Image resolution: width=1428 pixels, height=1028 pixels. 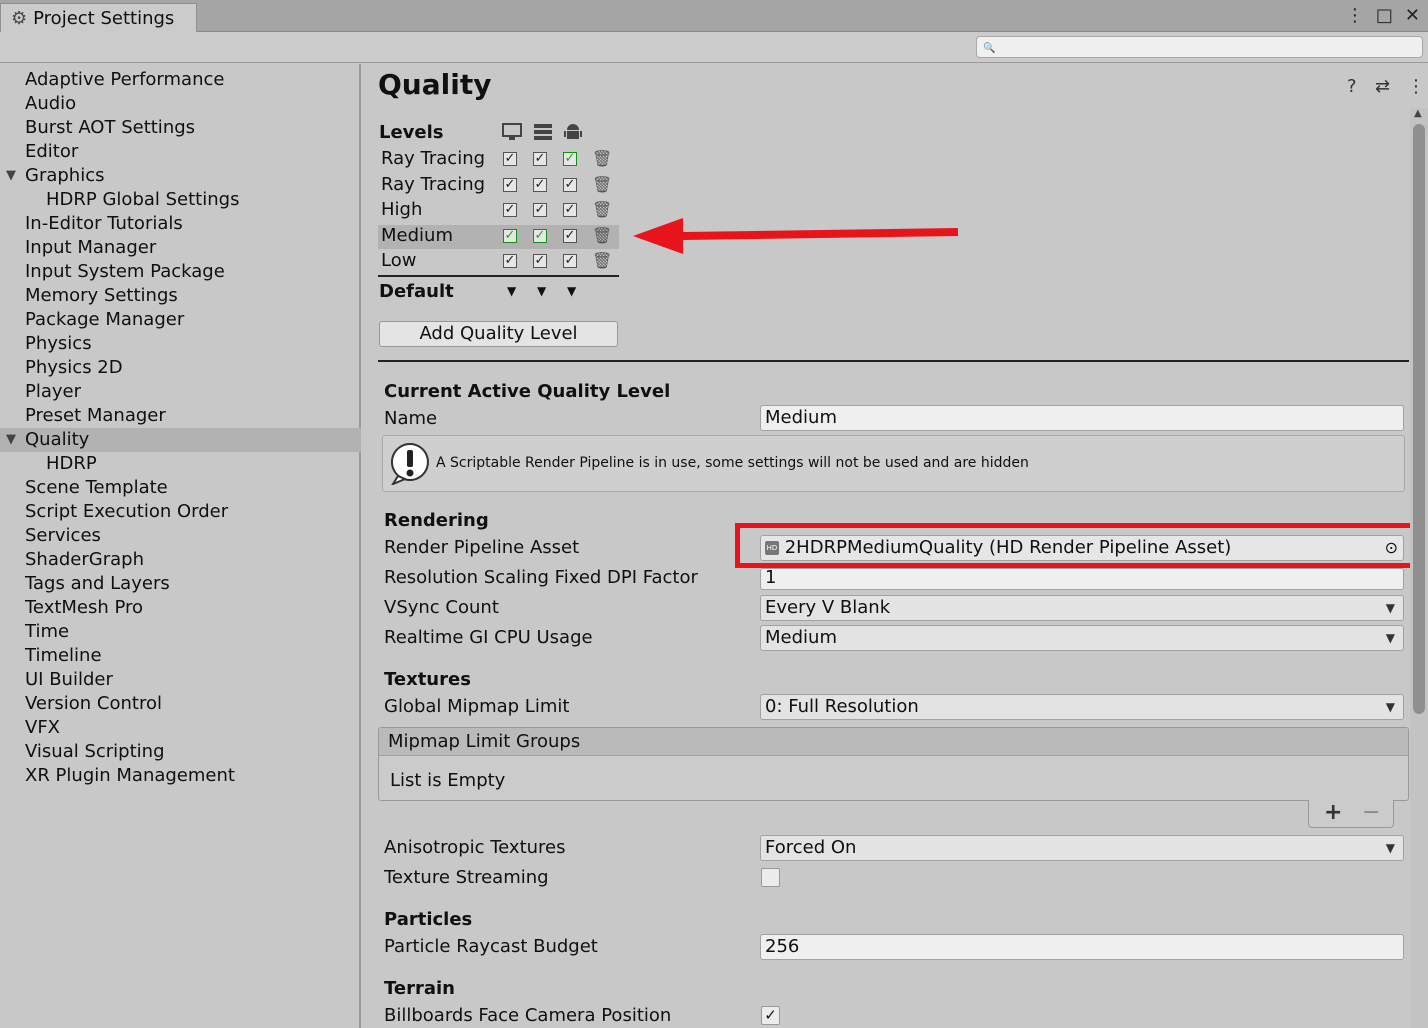 What do you see at coordinates (180, 344) in the screenshot?
I see `sidebar-item: Physics` at bounding box center [180, 344].